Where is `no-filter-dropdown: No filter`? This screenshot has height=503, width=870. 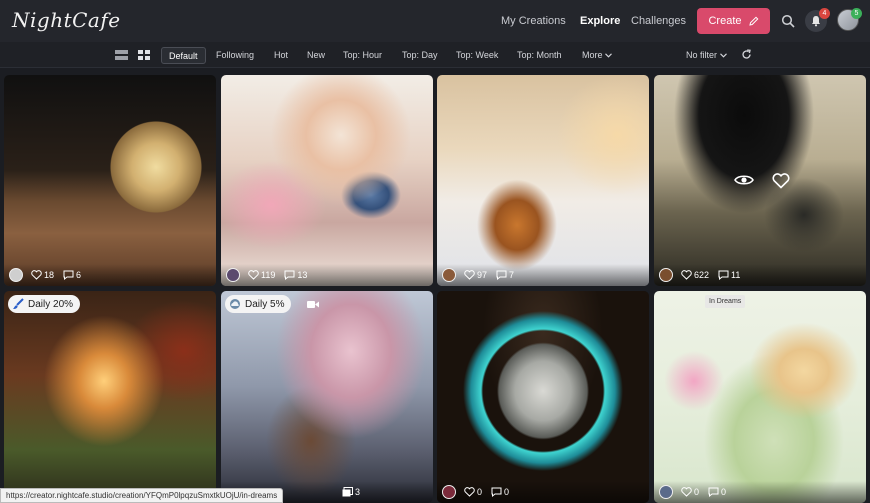
no-filter-dropdown: No filter is located at coordinates (706, 55).